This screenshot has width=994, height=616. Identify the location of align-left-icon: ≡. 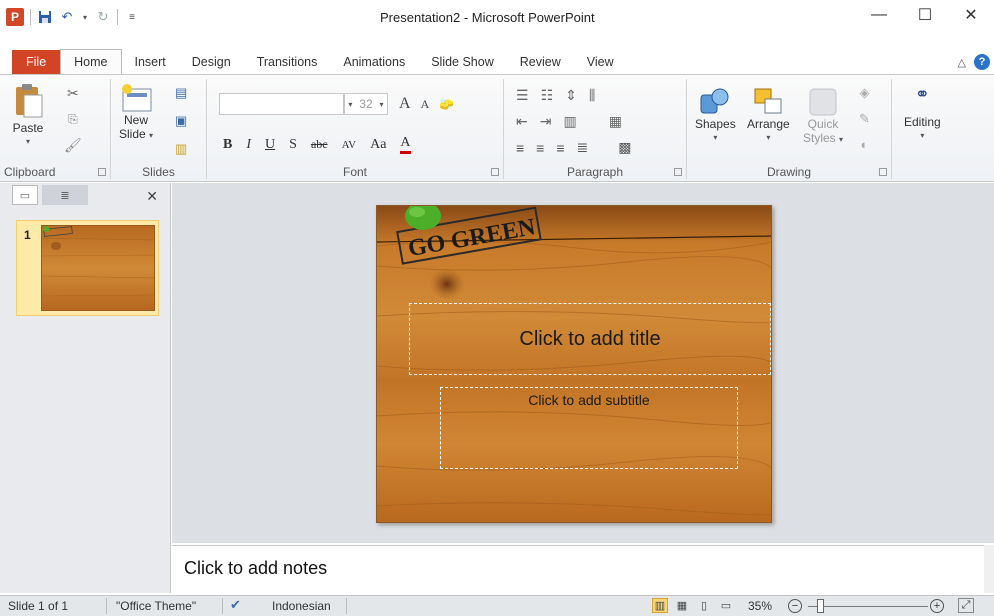
(520, 148).